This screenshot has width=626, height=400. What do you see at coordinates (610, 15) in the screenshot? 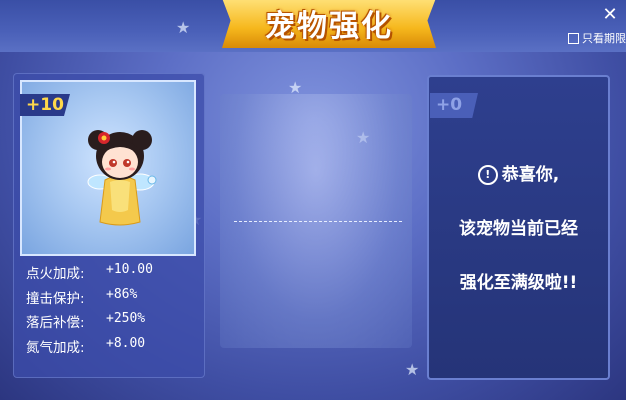
I see `close-button: ✕` at bounding box center [610, 15].